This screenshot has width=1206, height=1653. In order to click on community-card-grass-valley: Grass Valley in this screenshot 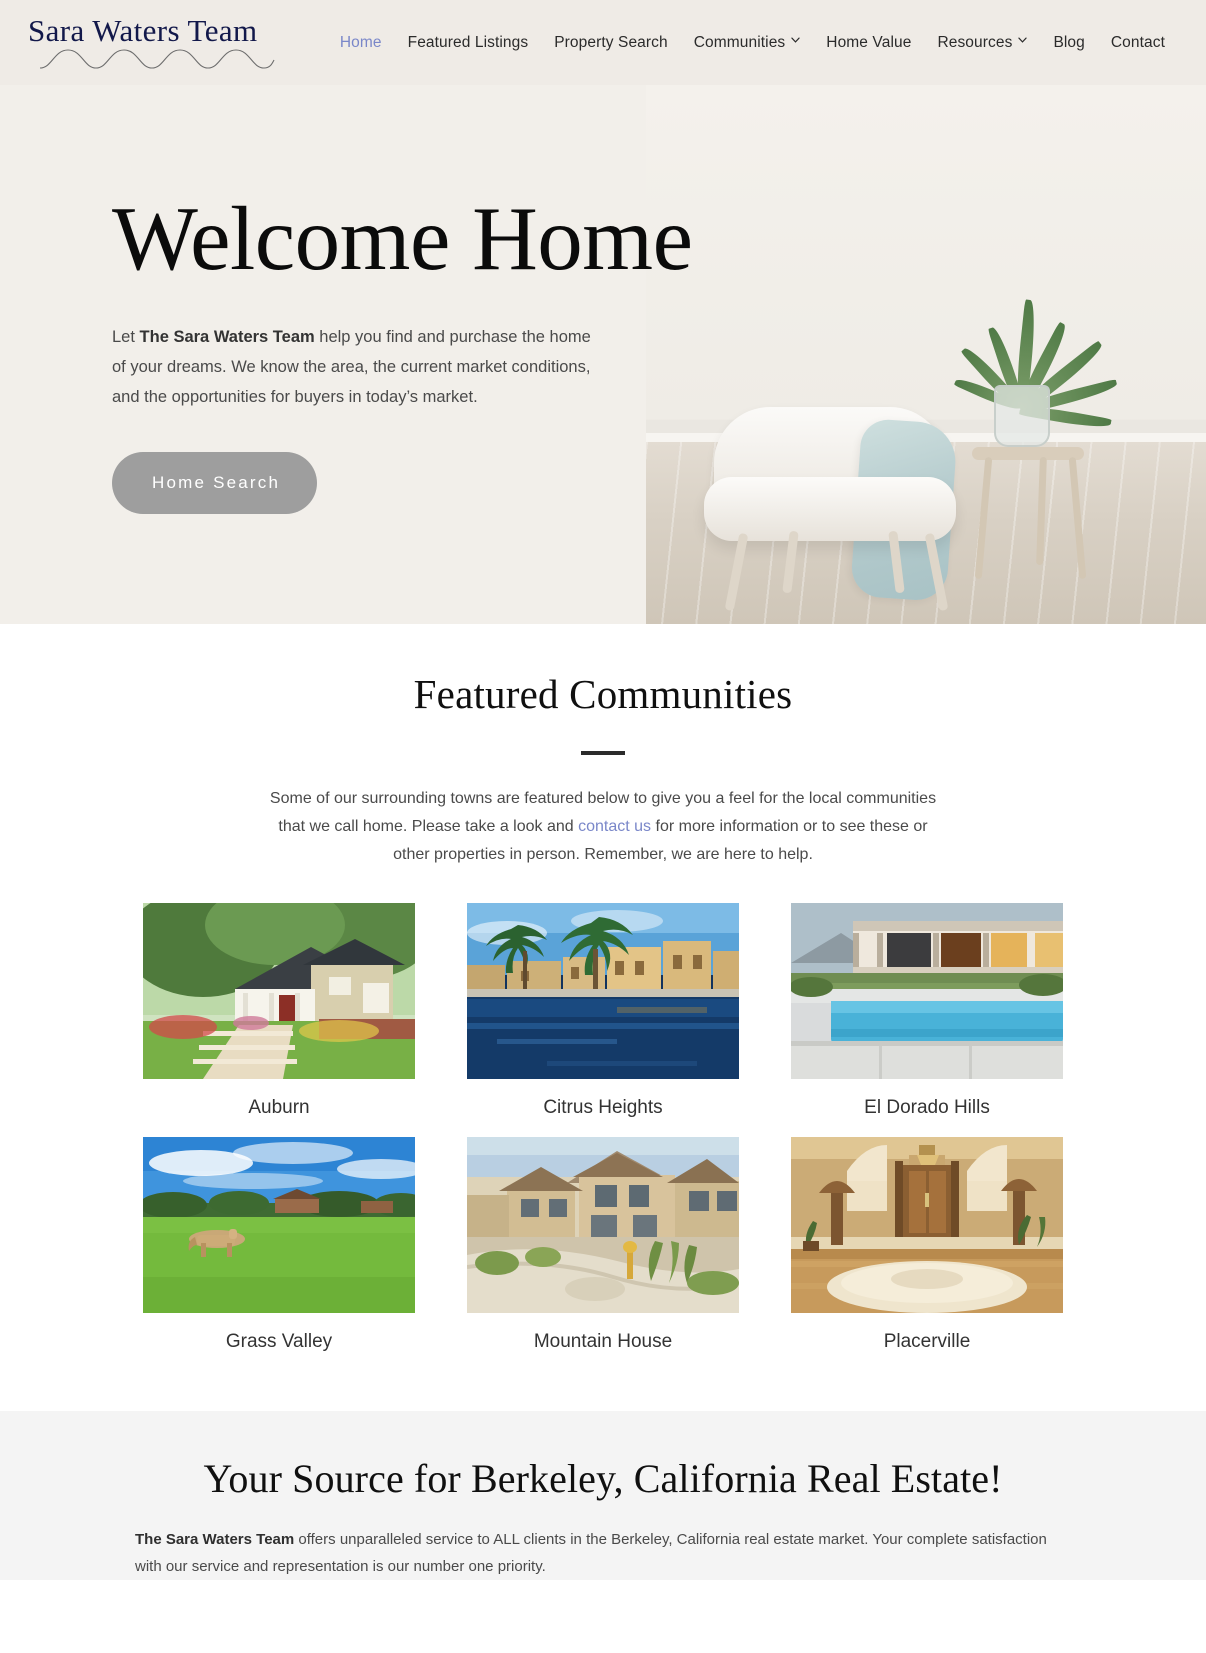, I will do `click(279, 1245)`.